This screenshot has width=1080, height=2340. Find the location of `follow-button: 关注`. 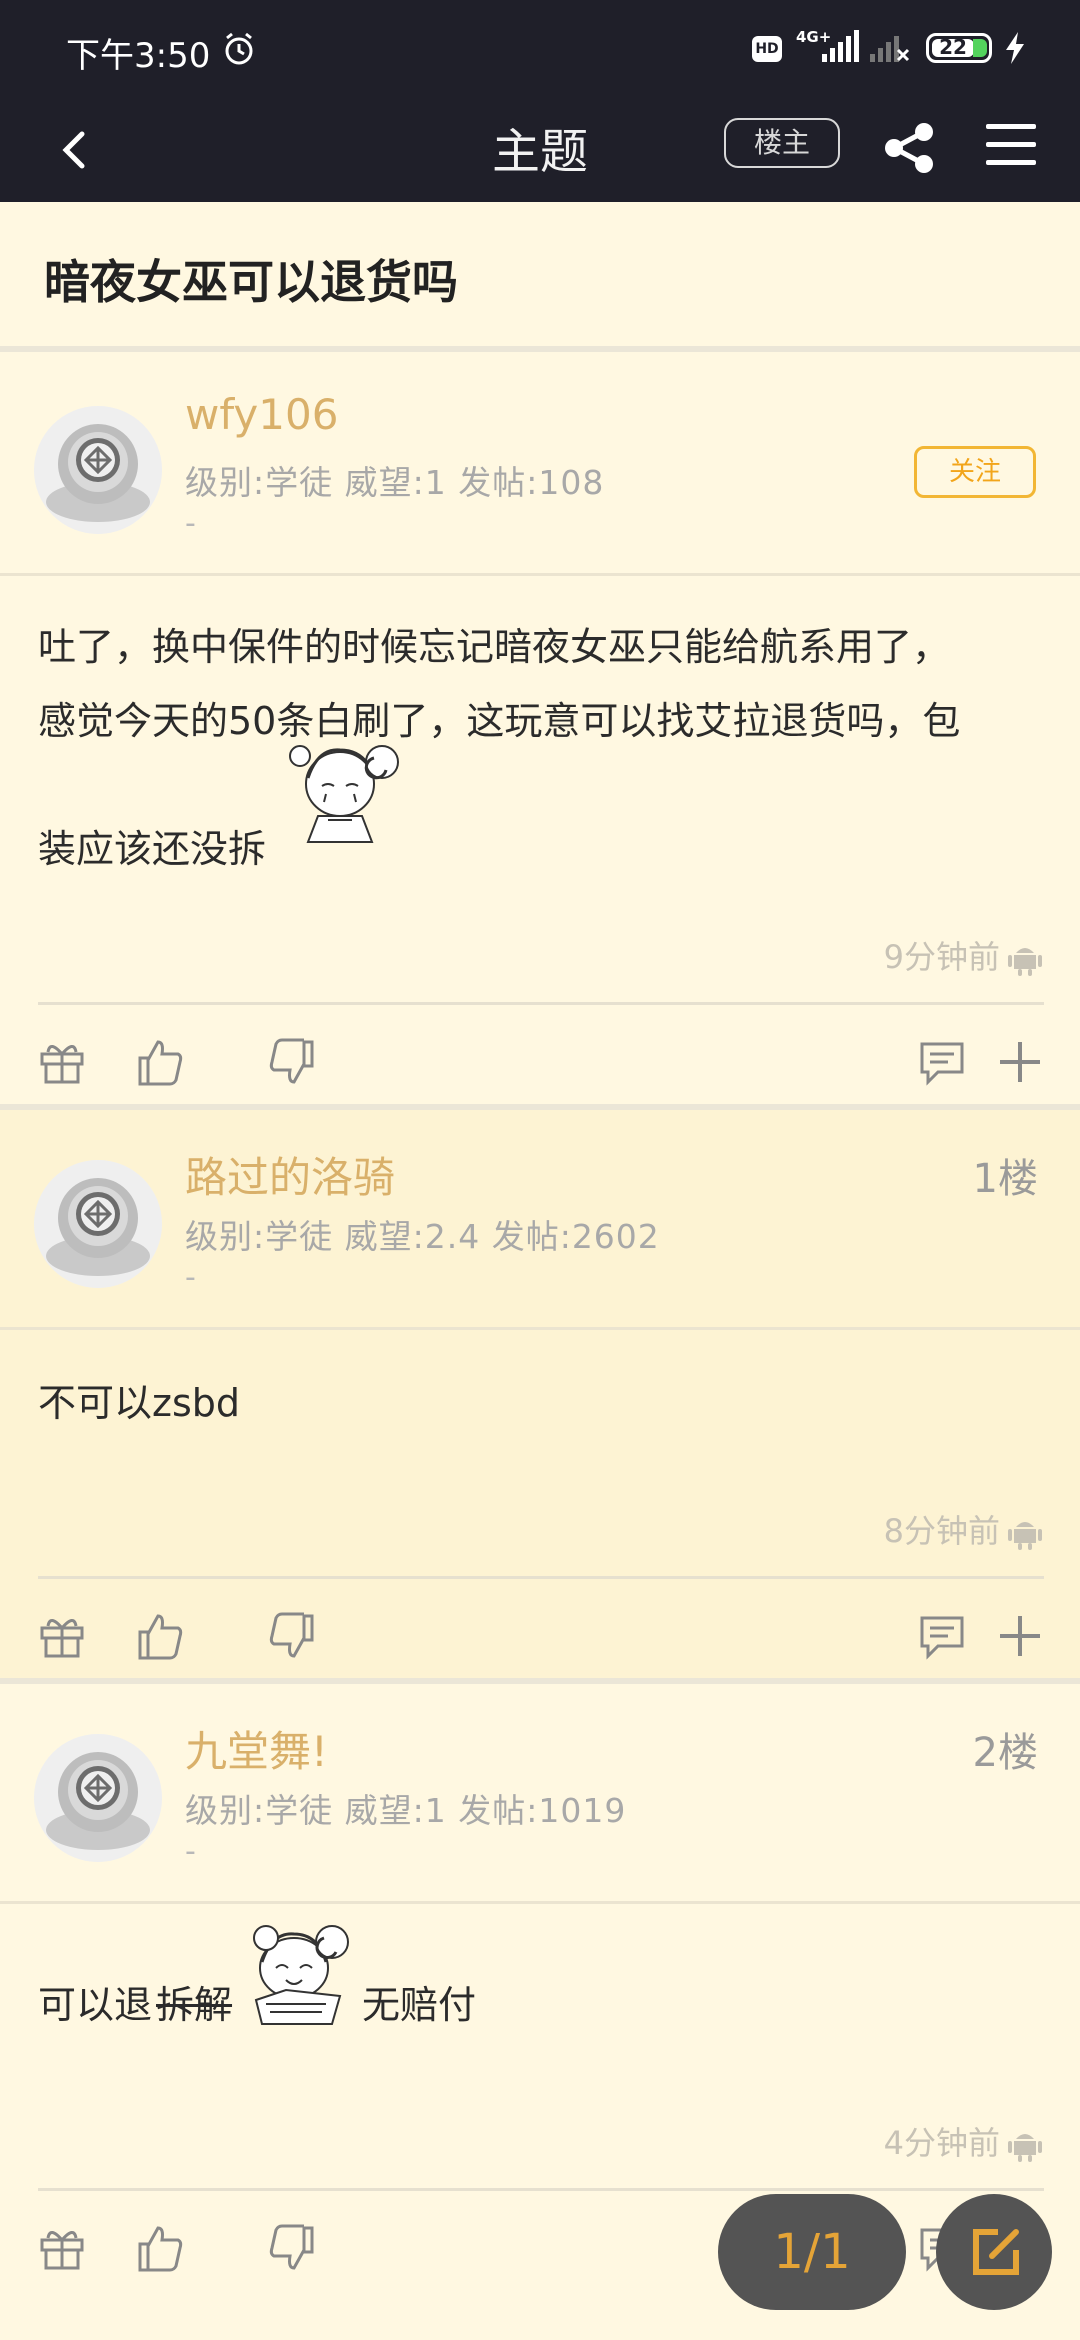

follow-button: 关注 is located at coordinates (975, 472).